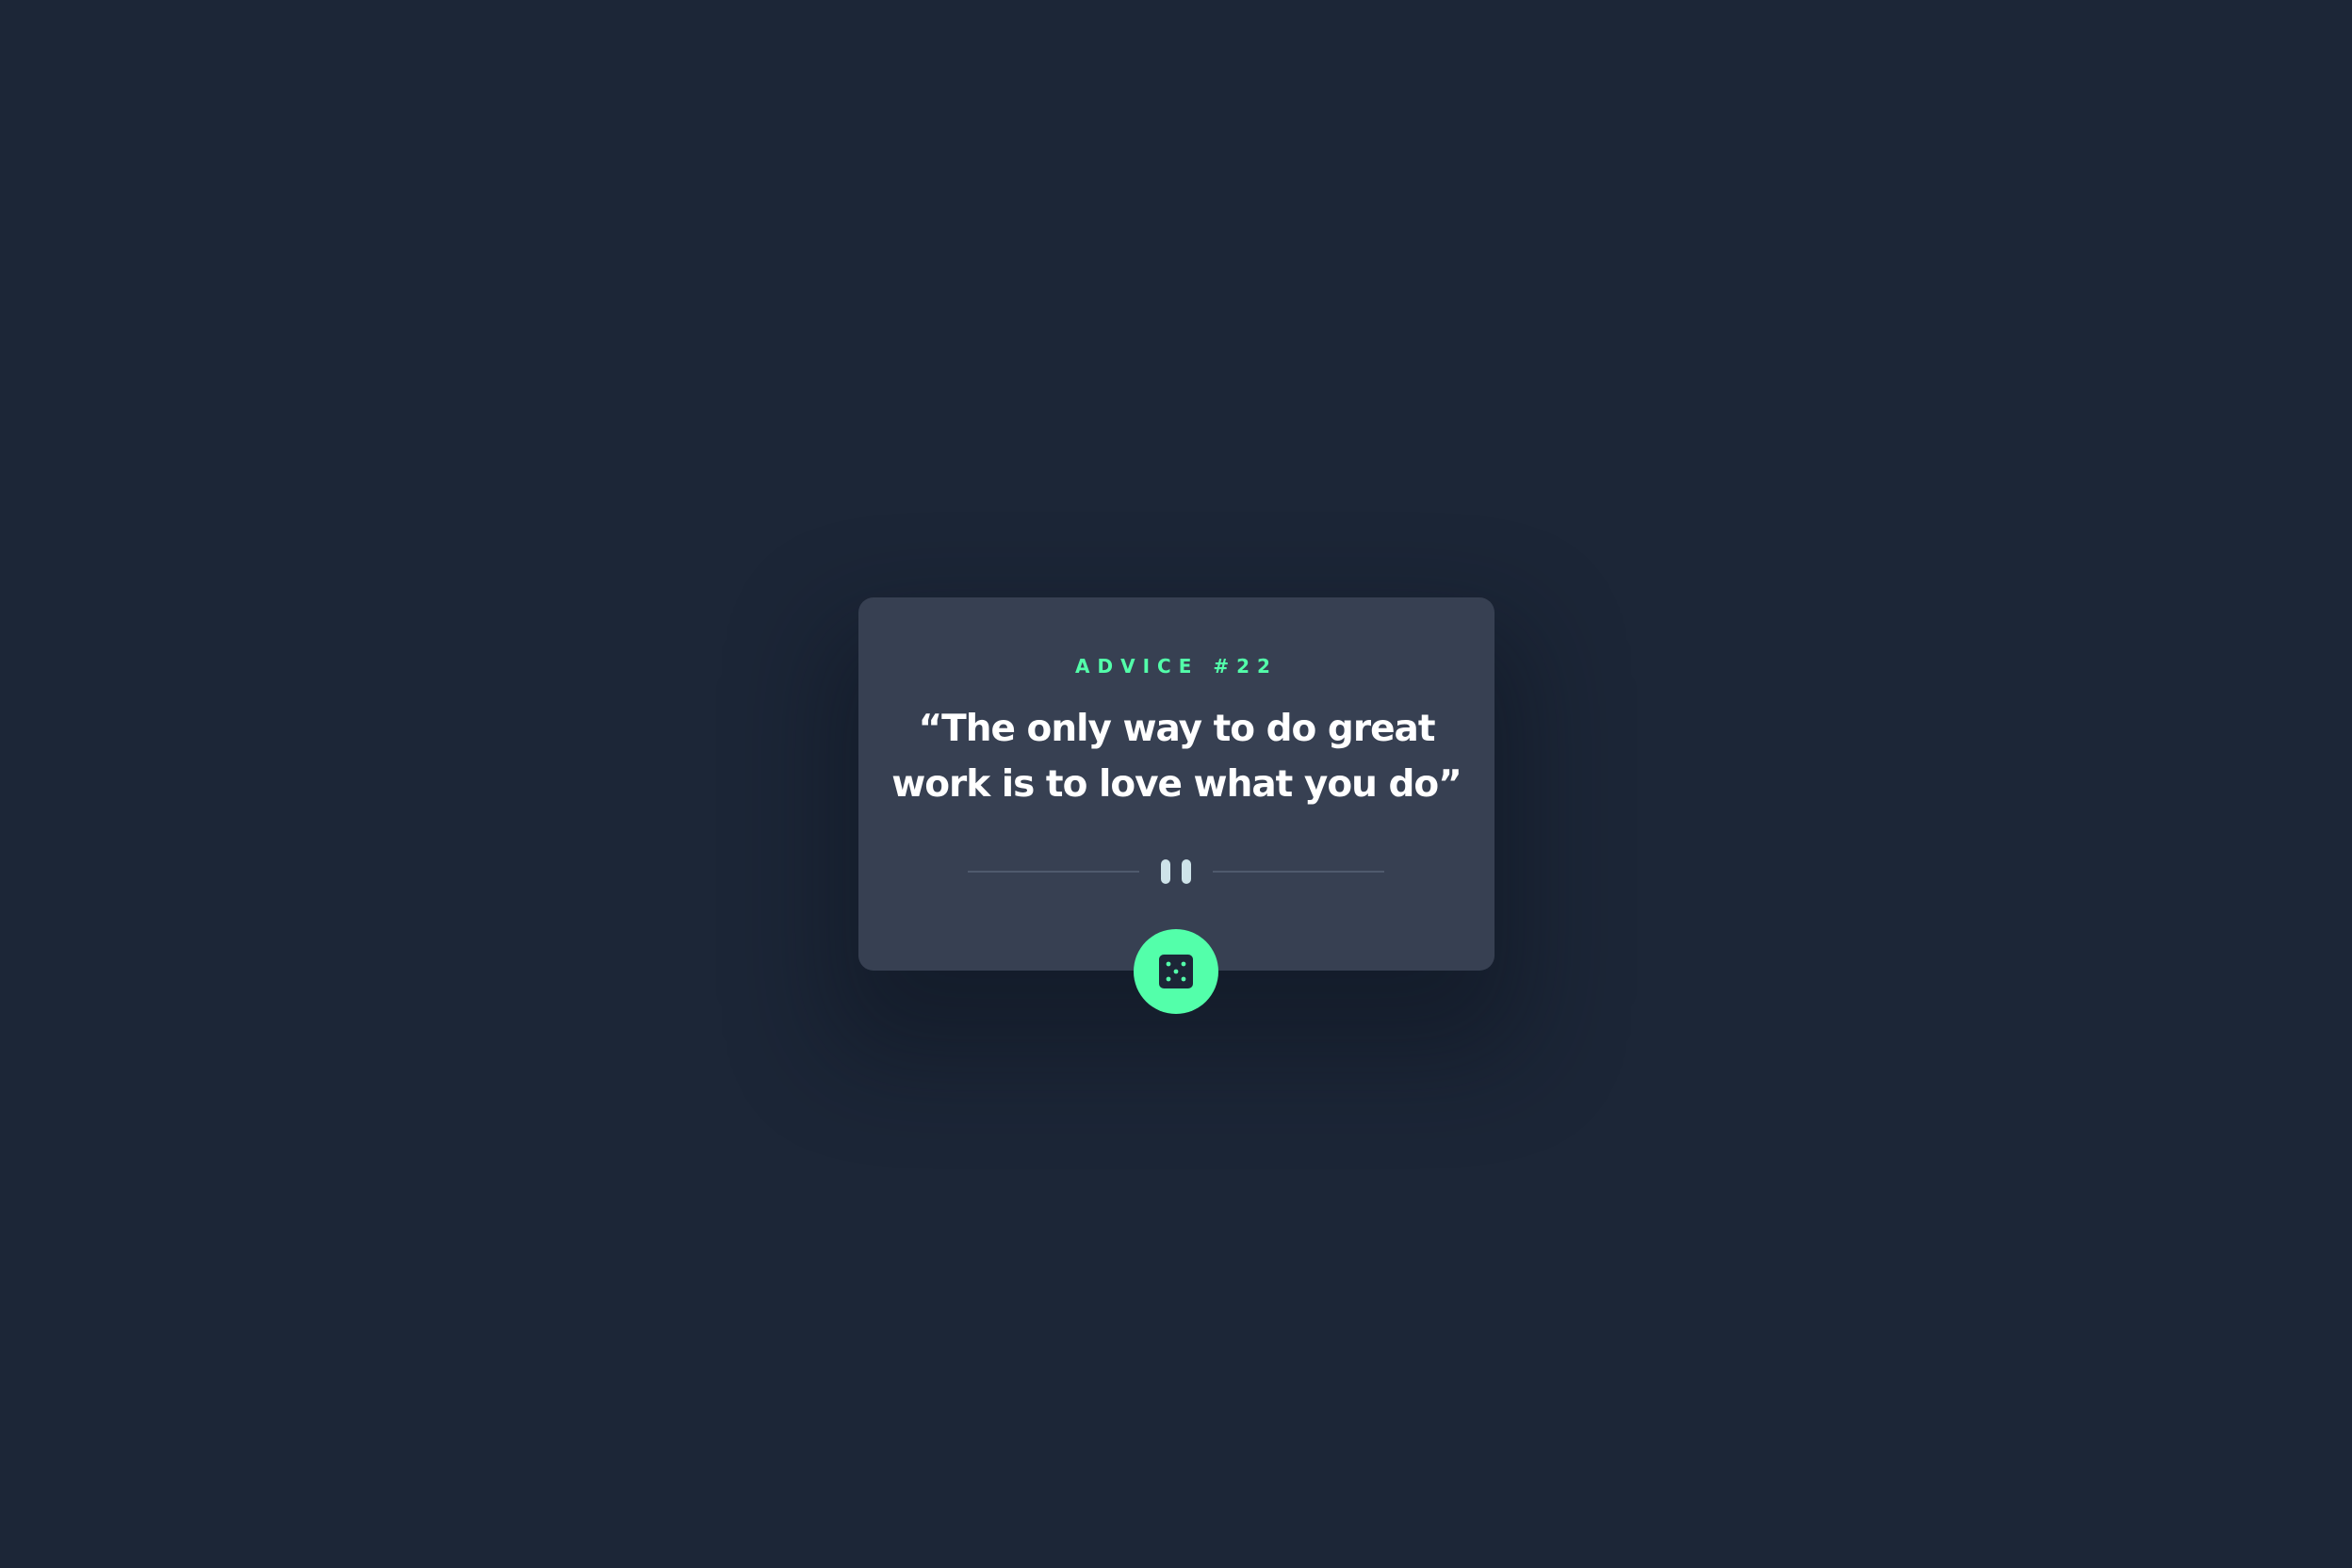 The width and height of the screenshot is (2352, 1568). I want to click on generate-advice-button, so click(1176, 971).